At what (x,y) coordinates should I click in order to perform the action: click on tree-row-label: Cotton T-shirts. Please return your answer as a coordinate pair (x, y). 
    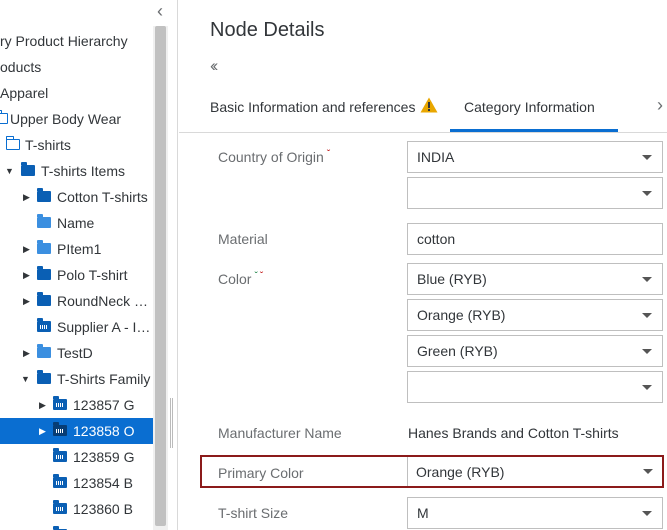
    Looking at the image, I should click on (102, 197).